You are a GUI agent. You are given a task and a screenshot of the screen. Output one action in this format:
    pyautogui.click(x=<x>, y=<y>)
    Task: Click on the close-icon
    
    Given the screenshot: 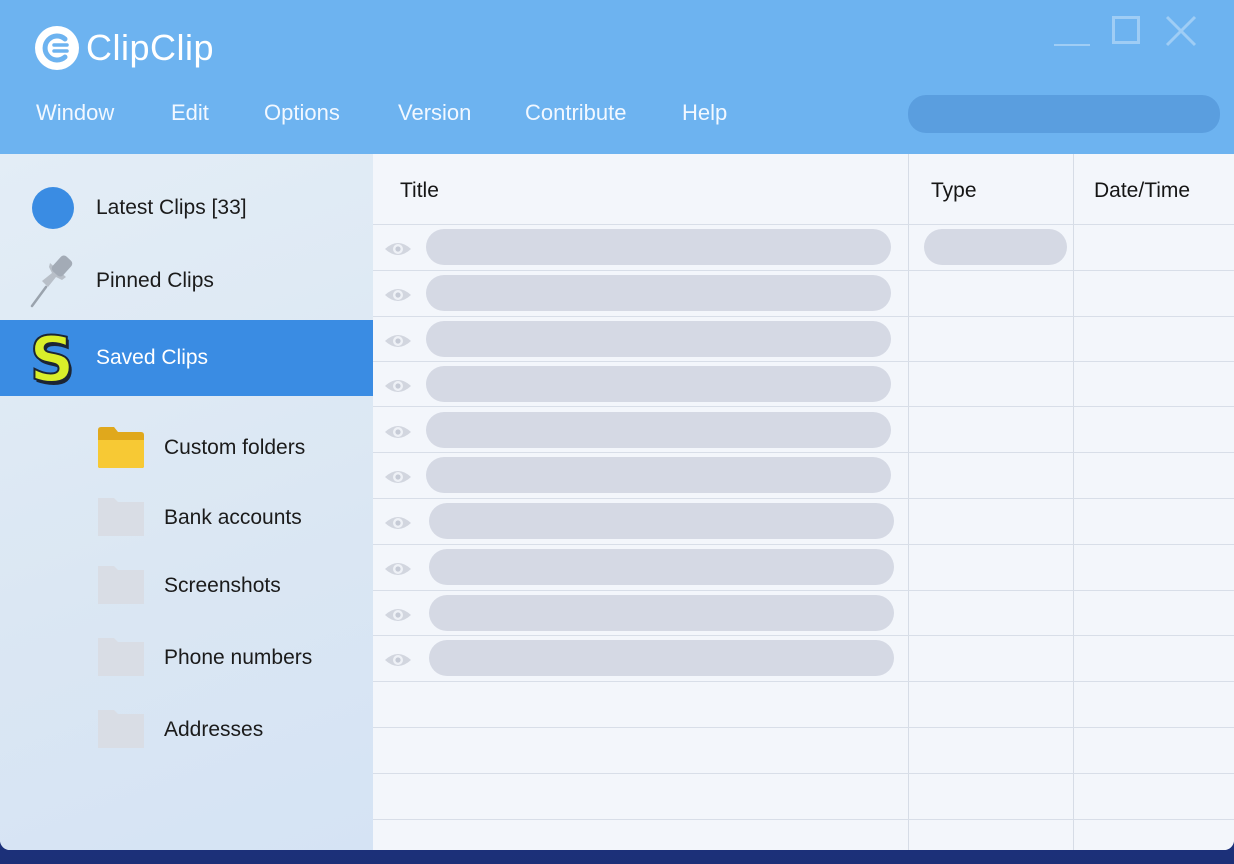 What is the action you would take?
    pyautogui.click(x=1181, y=31)
    